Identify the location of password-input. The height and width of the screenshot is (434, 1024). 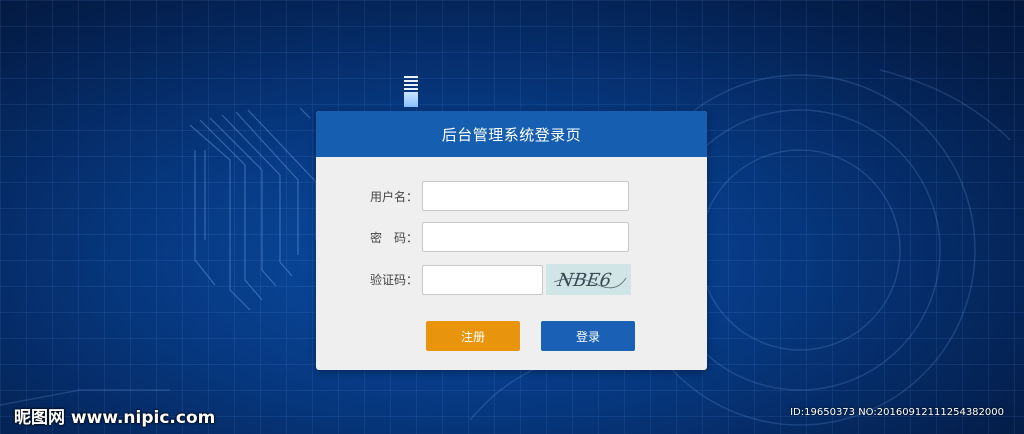
(525, 237).